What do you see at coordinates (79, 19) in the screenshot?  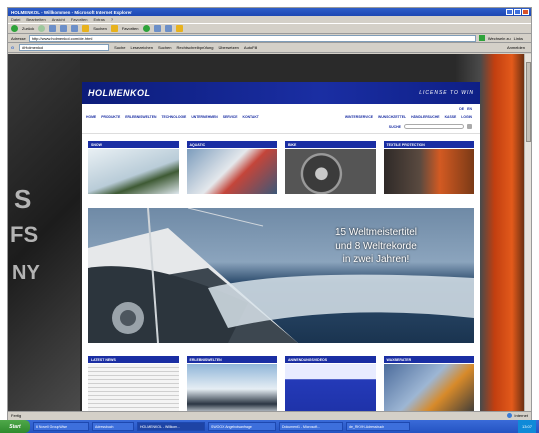 I see `menu-favoriten: Favoriten` at bounding box center [79, 19].